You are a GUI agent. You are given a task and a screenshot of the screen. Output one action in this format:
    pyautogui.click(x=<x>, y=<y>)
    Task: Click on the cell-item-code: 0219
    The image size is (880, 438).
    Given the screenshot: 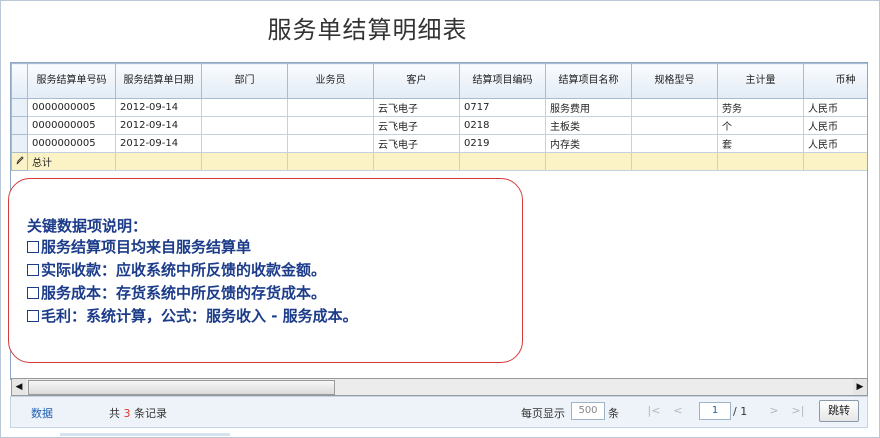 What is the action you would take?
    pyautogui.click(x=502, y=143)
    